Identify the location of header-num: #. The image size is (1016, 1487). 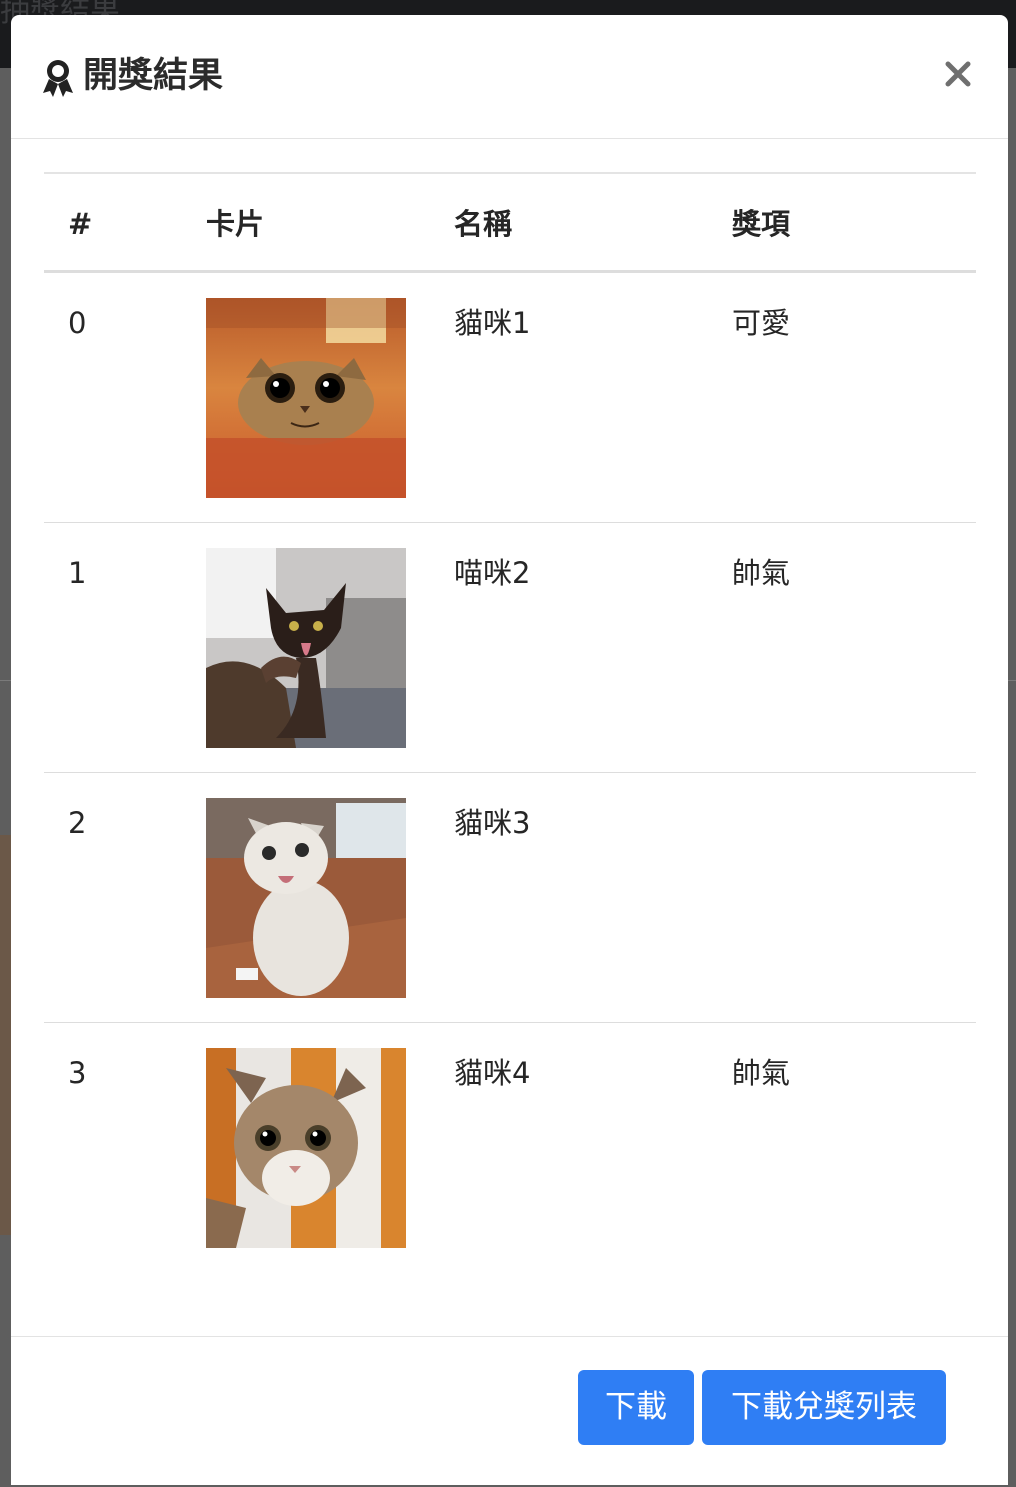
(80, 224).